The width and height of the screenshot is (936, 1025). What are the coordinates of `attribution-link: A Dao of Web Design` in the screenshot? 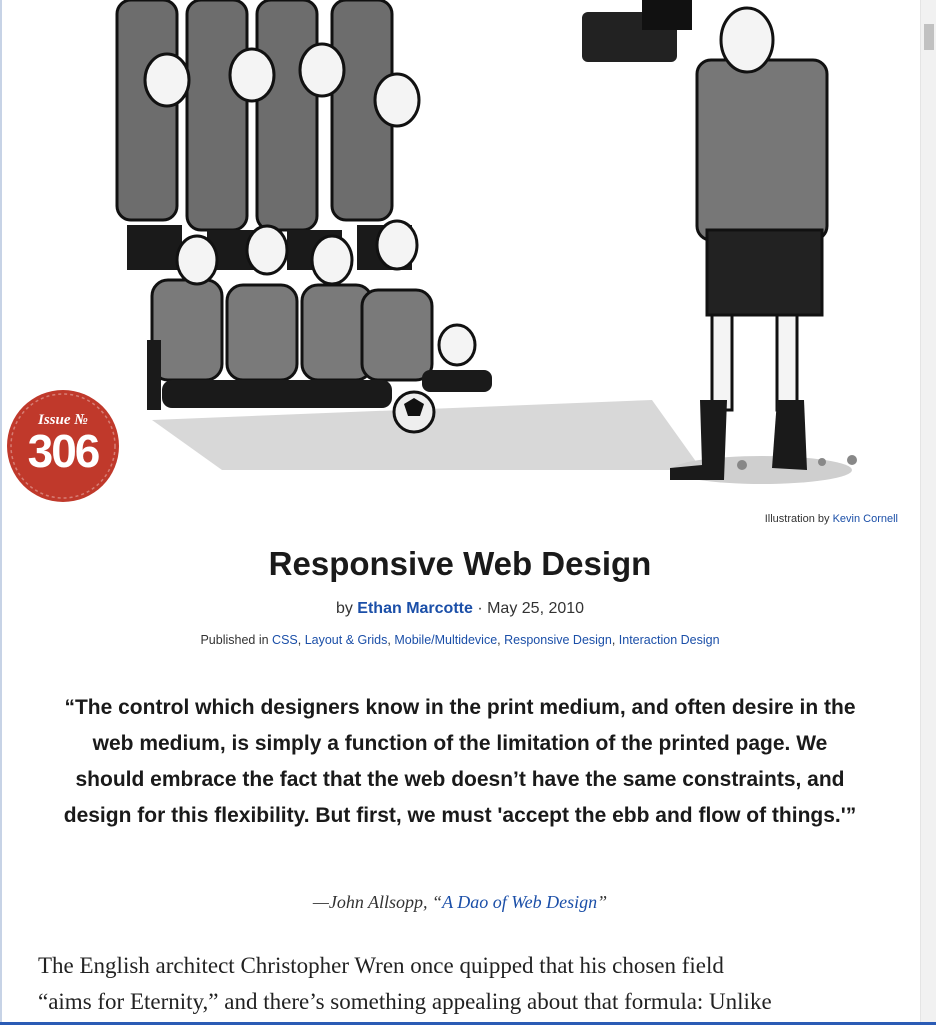 It's located at (519, 902).